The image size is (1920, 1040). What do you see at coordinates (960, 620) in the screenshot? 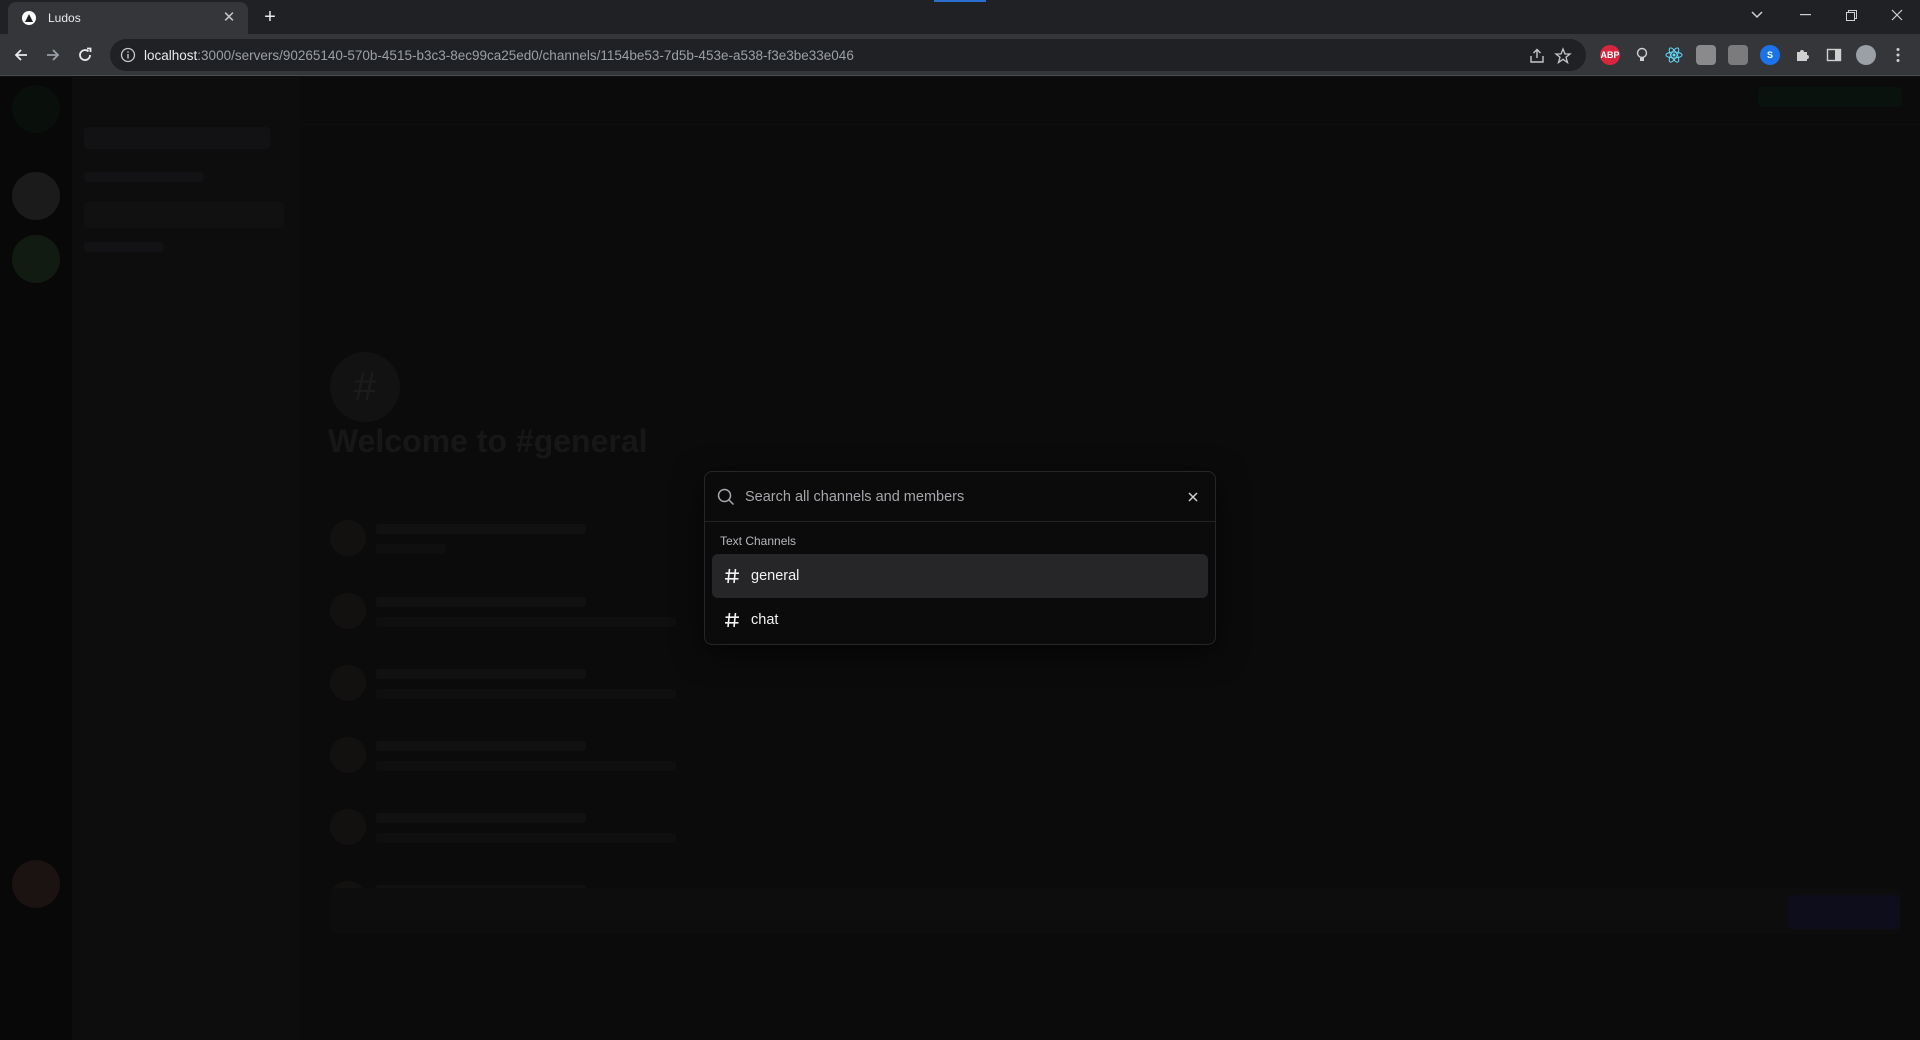
I see `option-chat: chat` at bounding box center [960, 620].